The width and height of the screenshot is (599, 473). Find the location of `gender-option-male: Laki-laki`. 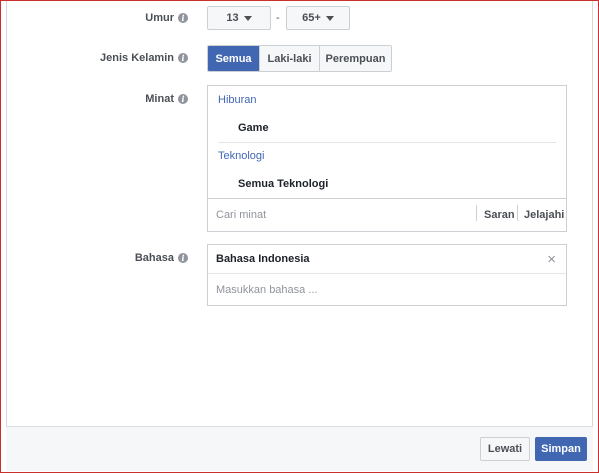

gender-option-male: Laki-laki is located at coordinates (290, 58).